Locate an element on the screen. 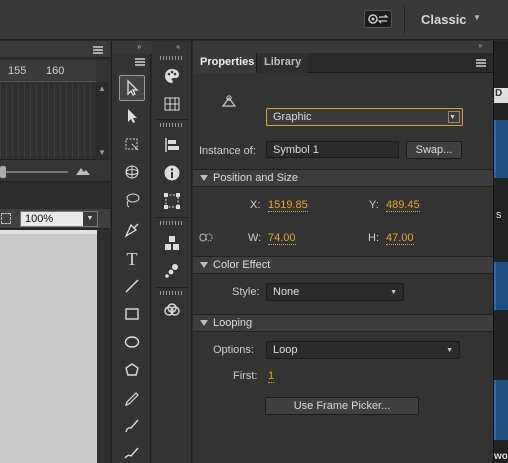  color-palette-icon is located at coordinates (172, 76).